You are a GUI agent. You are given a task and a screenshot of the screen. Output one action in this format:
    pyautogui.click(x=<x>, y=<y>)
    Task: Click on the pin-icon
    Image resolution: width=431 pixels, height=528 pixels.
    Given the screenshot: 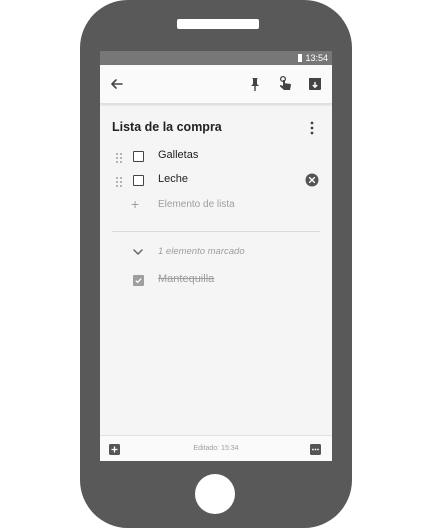 What is the action you would take?
    pyautogui.click(x=255, y=84)
    